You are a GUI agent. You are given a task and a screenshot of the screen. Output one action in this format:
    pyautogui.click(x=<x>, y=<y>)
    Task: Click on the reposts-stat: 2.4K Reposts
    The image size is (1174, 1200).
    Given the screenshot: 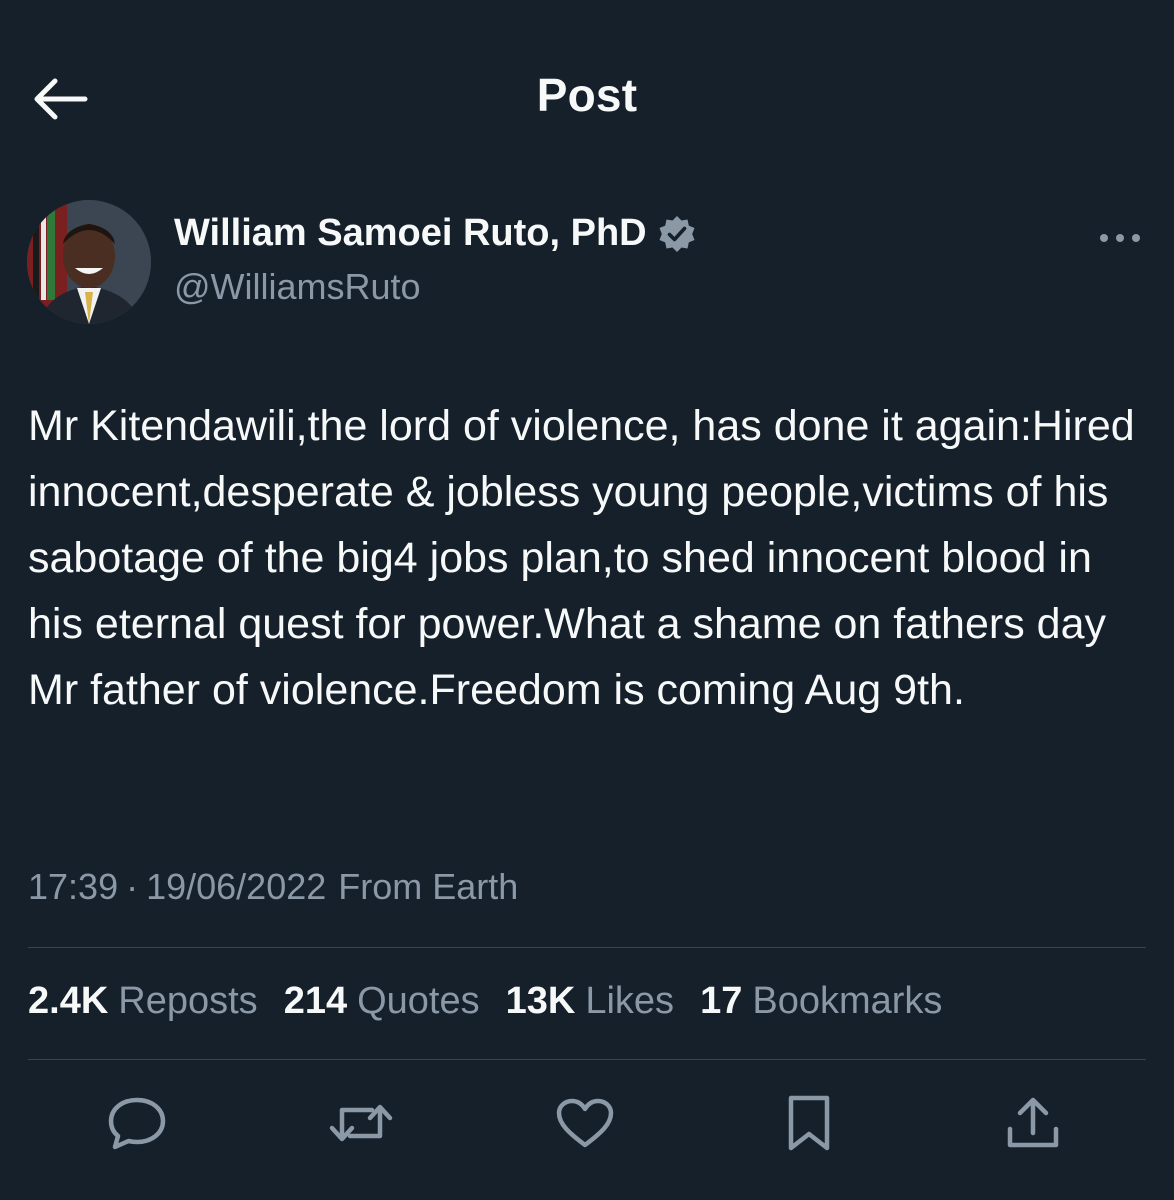 What is the action you would take?
    pyautogui.click(x=143, y=1001)
    